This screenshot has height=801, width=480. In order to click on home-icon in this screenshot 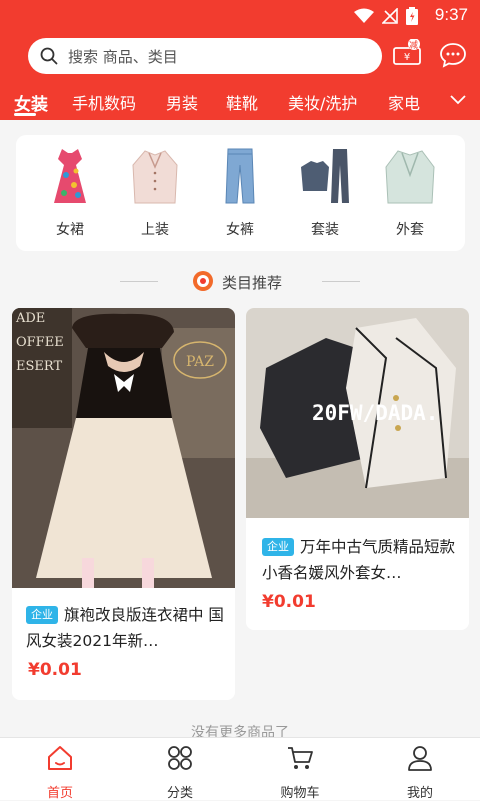, I will do `click(60, 758)`.